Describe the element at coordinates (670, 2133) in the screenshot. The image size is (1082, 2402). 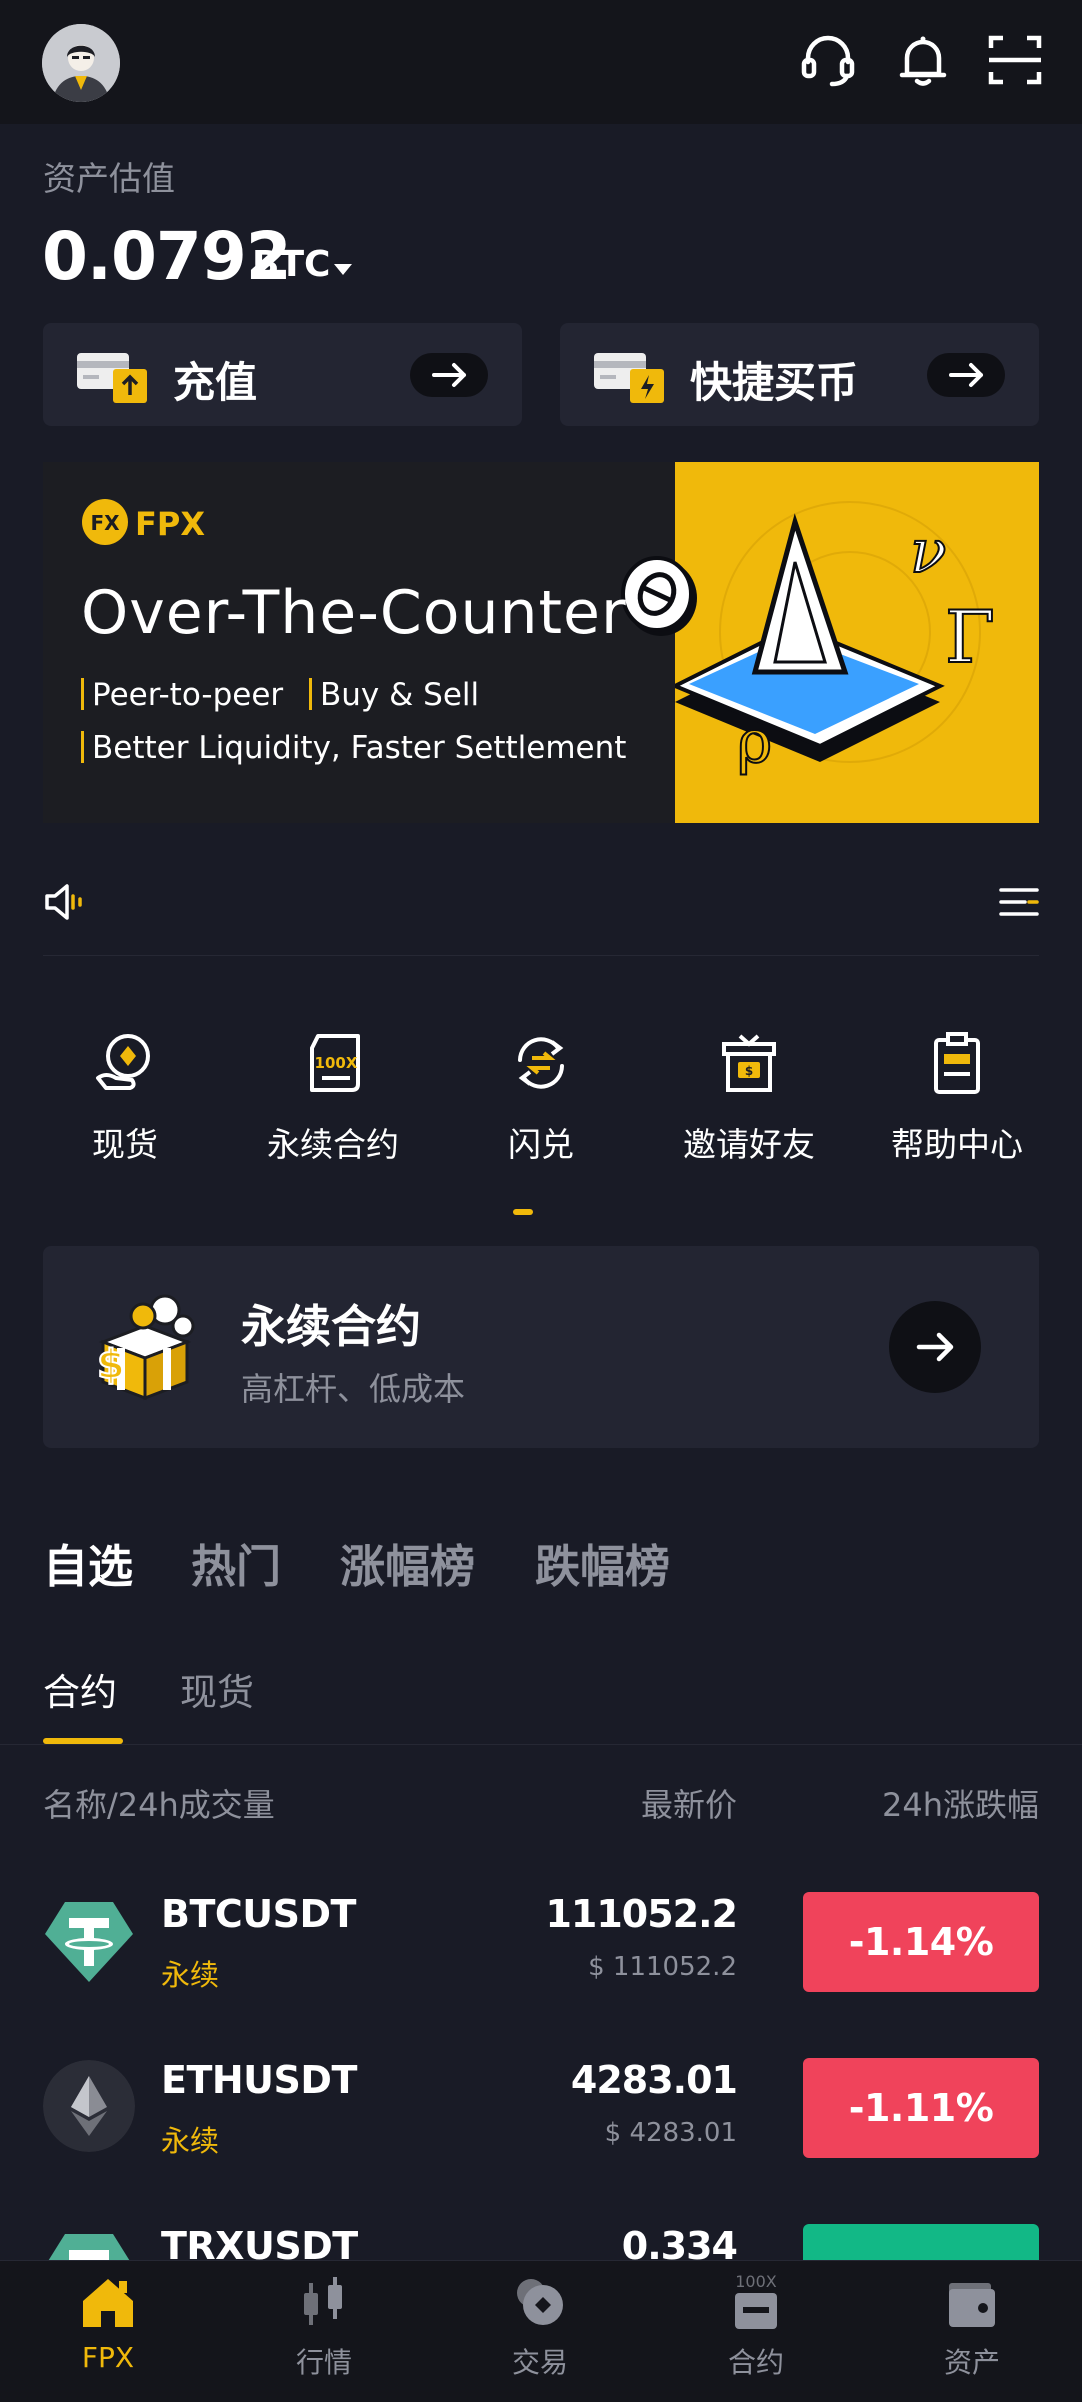
I see `price-usd: $ 4283.01` at that location.